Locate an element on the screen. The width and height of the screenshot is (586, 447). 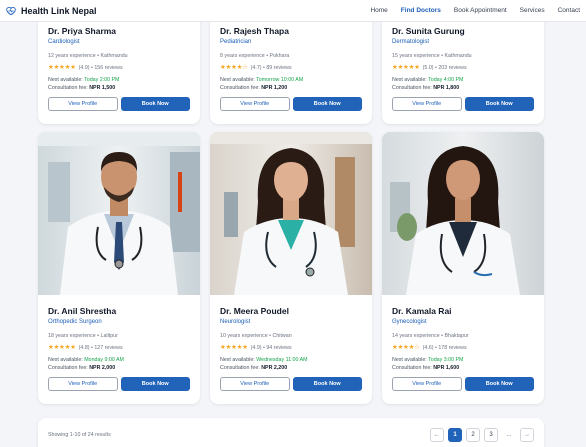
rating-reviews: (4.9) • 156 reviews is located at coordinates (100, 67).